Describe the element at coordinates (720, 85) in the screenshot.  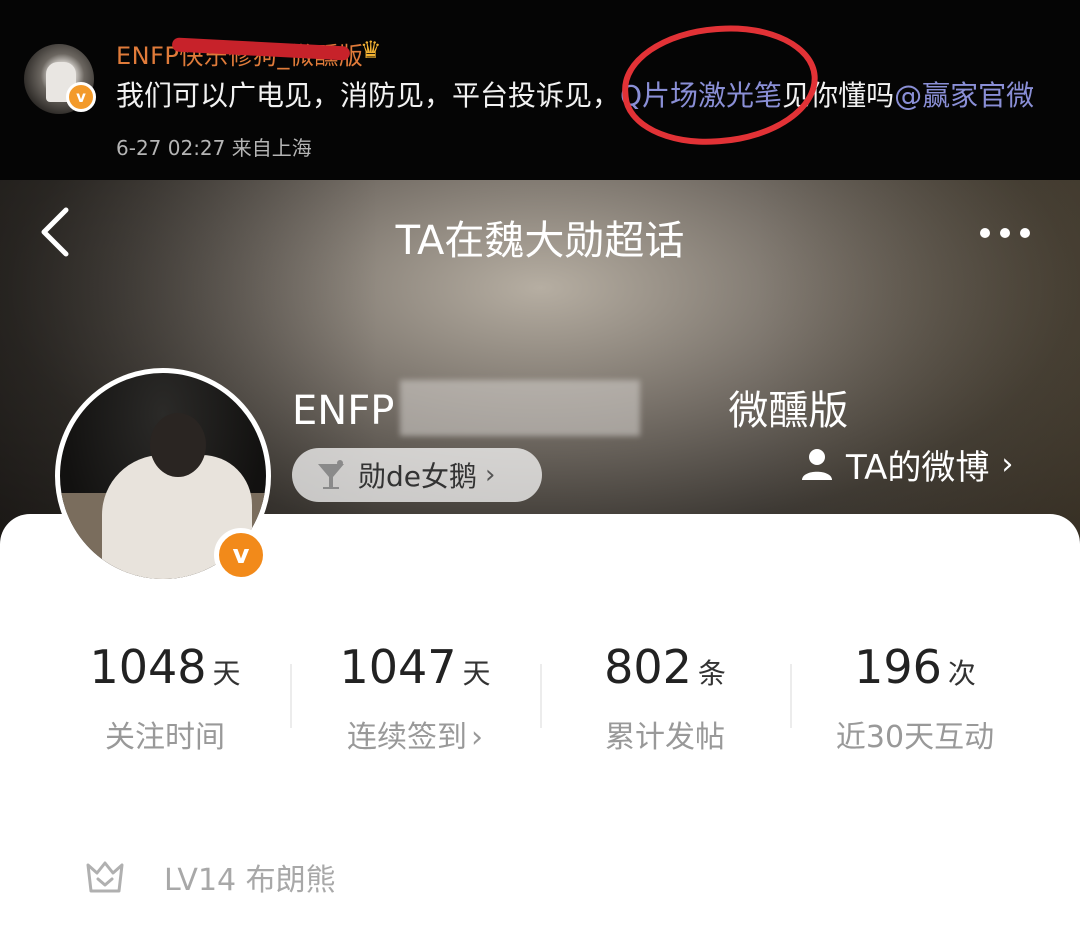
I see `red-circle-annotation` at that location.